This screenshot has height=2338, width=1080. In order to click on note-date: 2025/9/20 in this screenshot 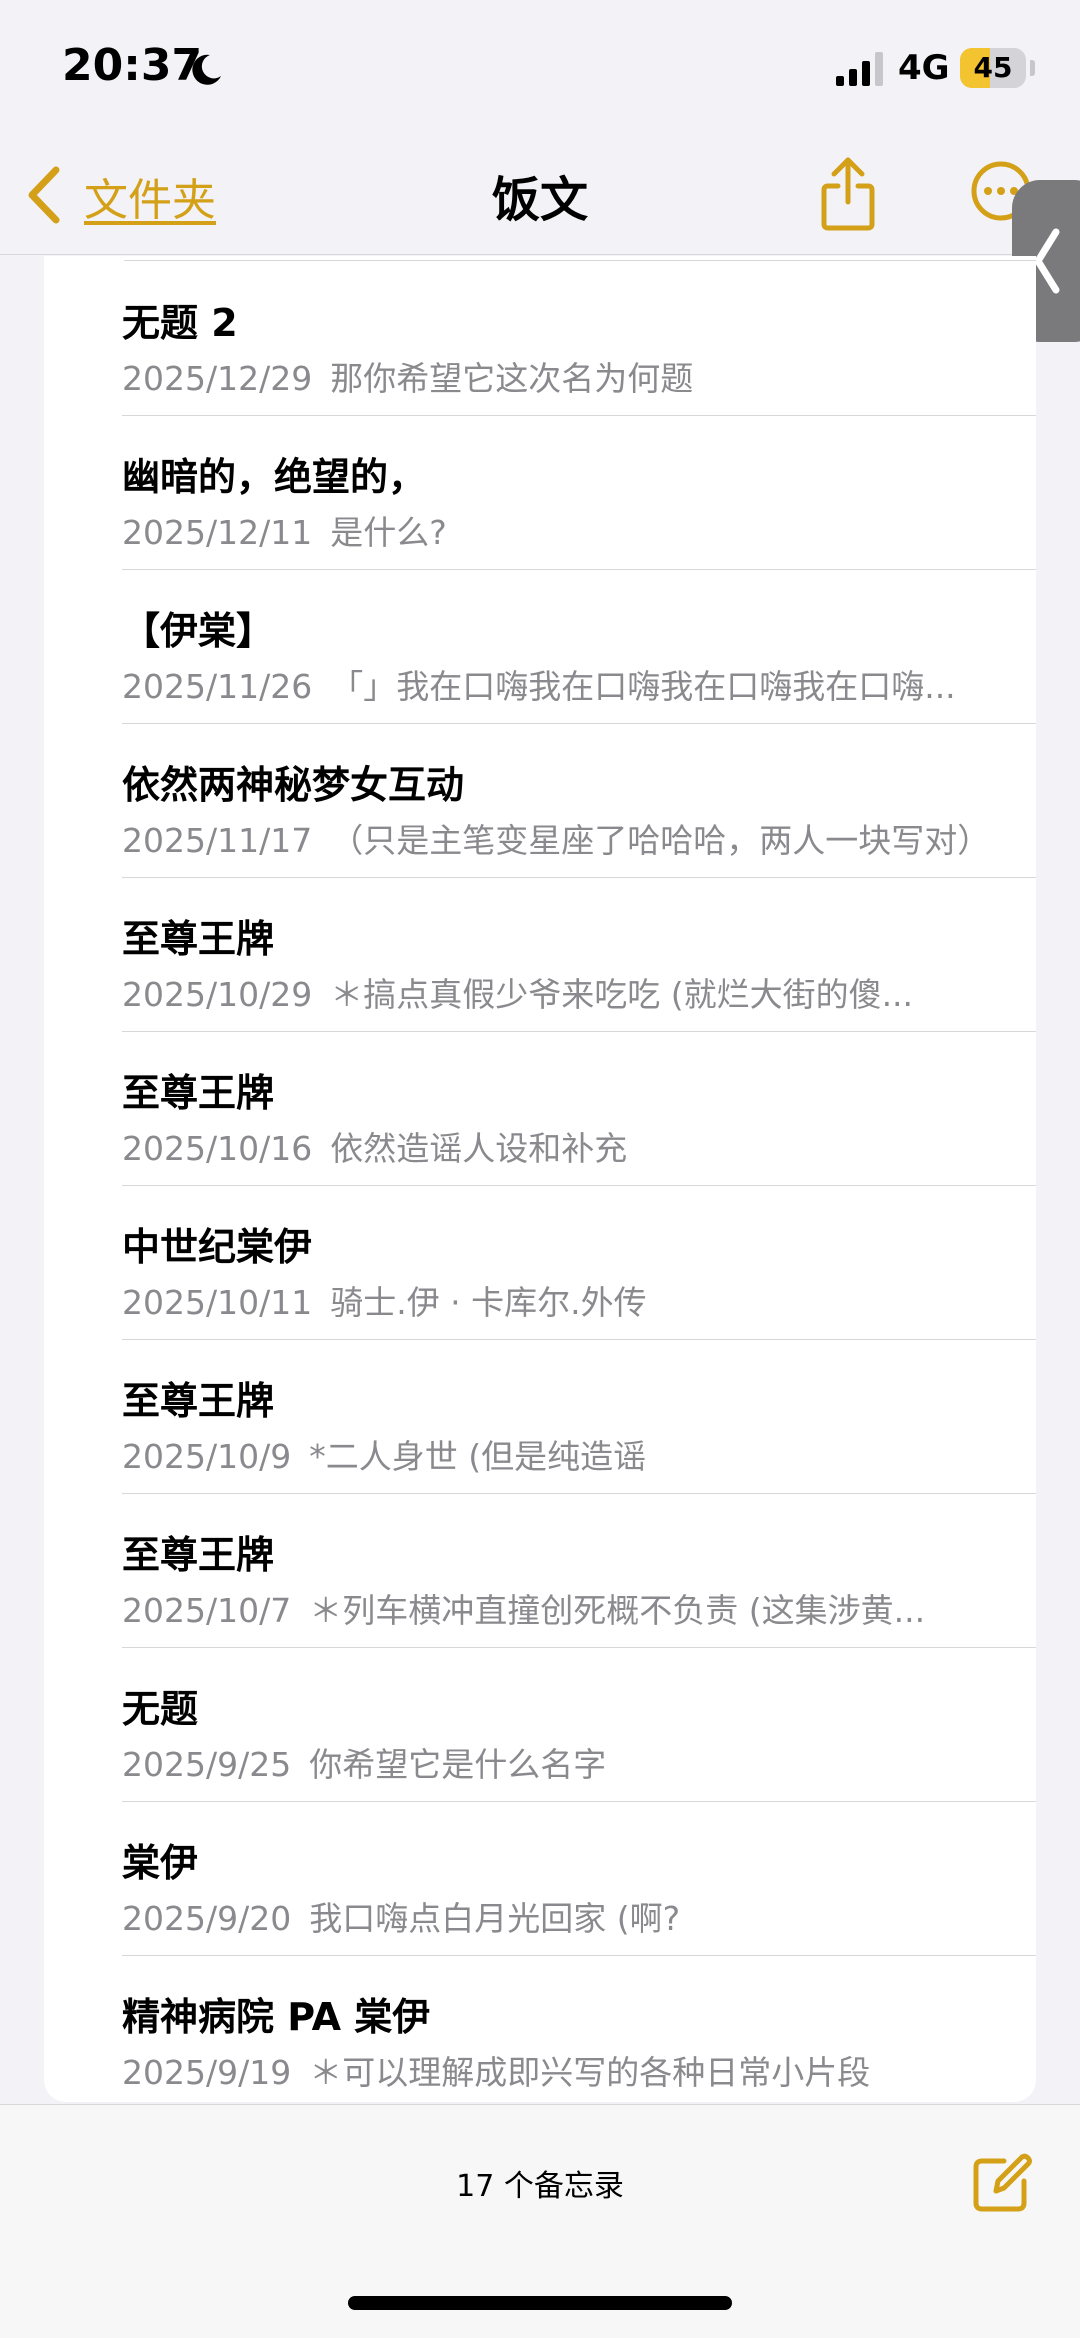, I will do `click(207, 1918)`.